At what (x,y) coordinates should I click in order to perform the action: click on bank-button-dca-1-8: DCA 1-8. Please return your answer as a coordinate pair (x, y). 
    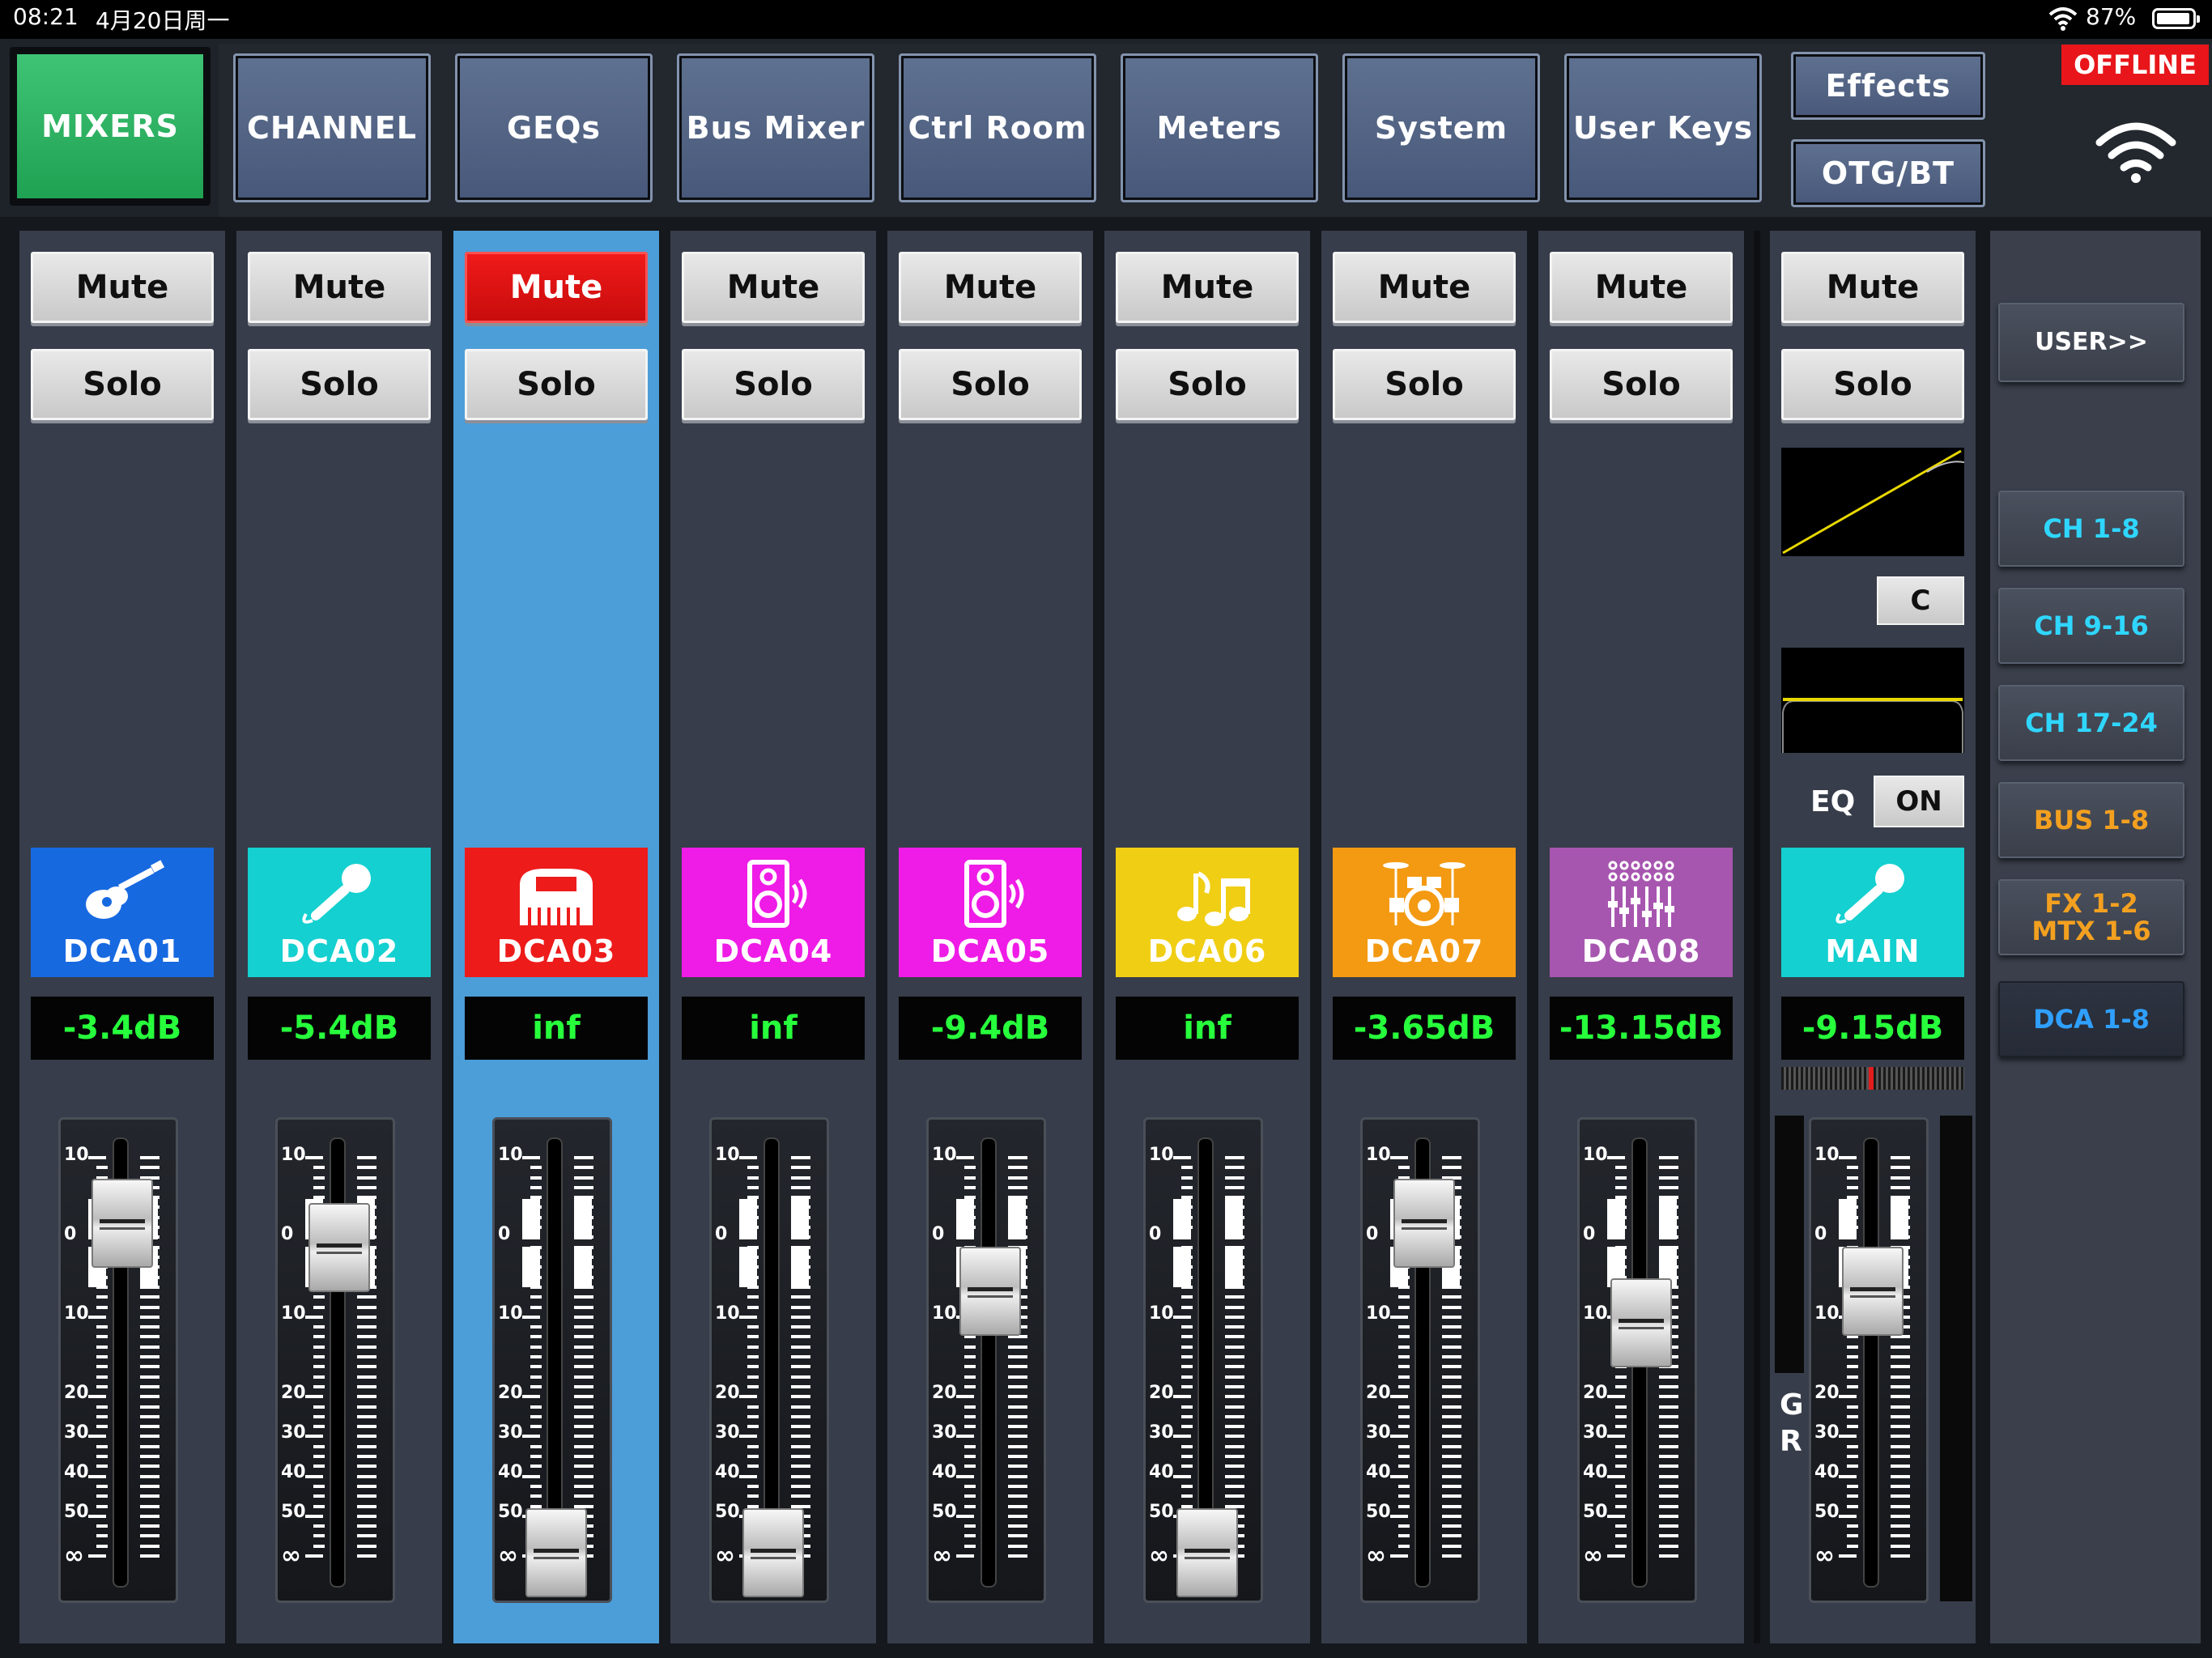
    Looking at the image, I should click on (2091, 1019).